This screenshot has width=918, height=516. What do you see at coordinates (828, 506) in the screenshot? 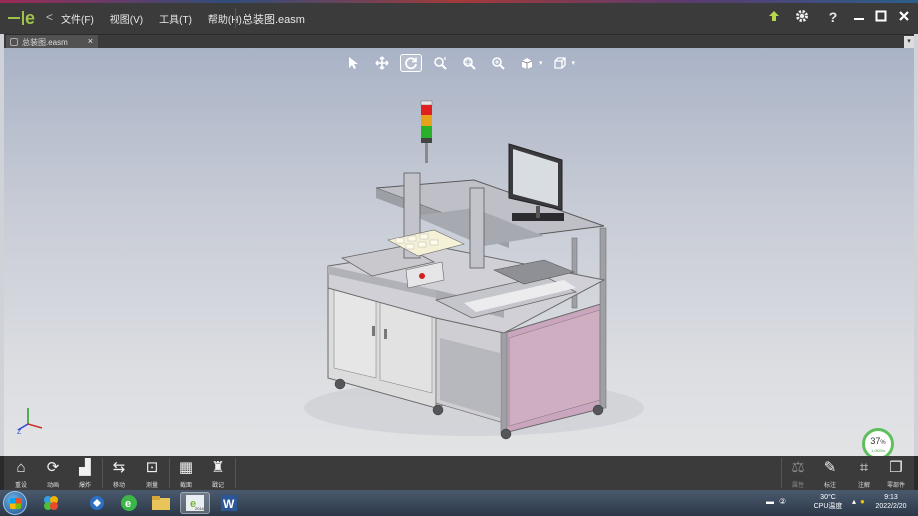
I see `temperature-label: CPU温度` at bounding box center [828, 506].